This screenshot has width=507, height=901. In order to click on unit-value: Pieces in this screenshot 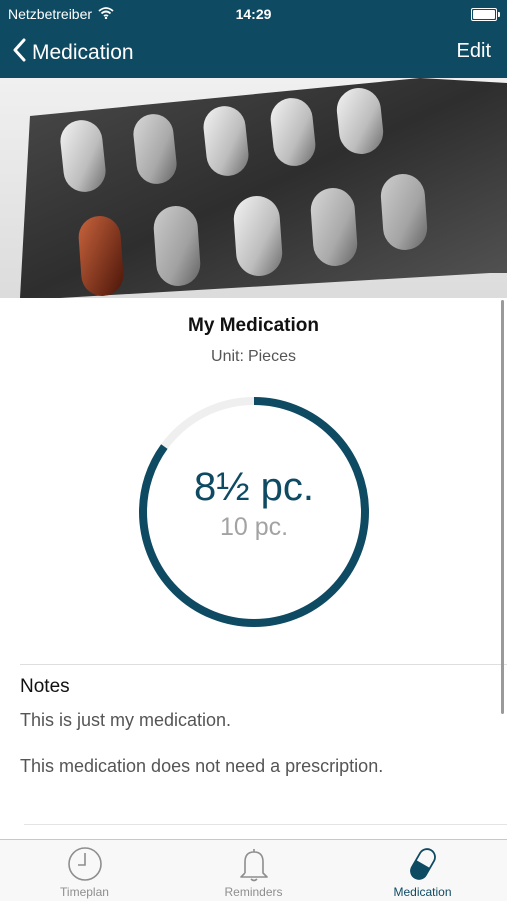, I will do `click(271, 356)`.